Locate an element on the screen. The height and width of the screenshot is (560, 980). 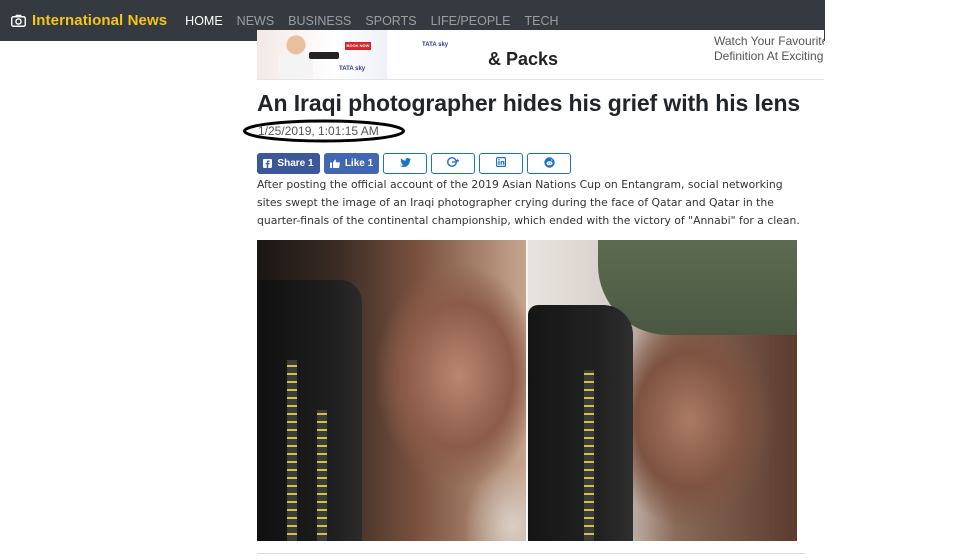
camera-strap-left is located at coordinates (292, 450).